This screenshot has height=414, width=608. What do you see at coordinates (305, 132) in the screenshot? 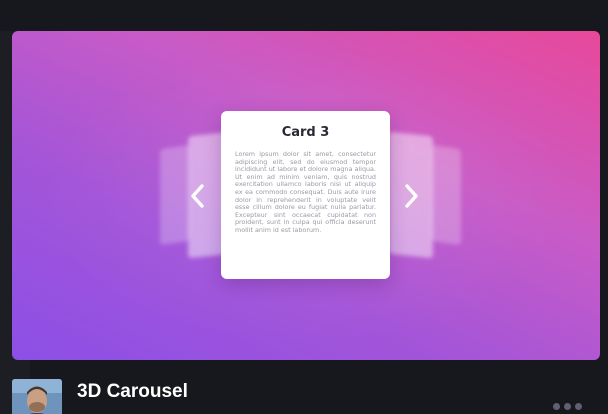
I see `card-title: Card 3` at bounding box center [305, 132].